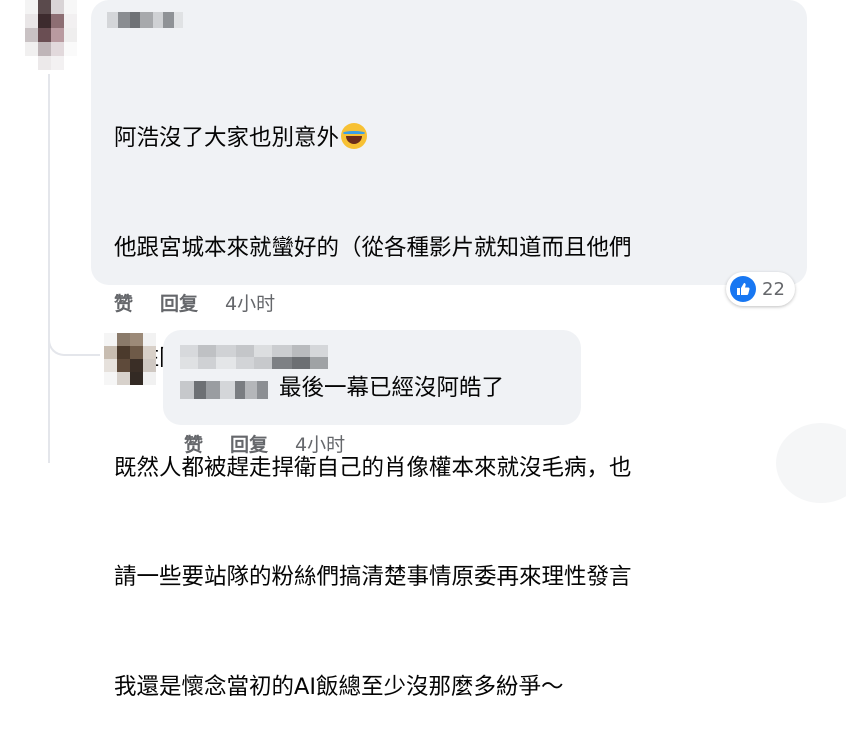 The image size is (846, 742). I want to click on reply-actions: 赞 回复 4小时, so click(264, 443).